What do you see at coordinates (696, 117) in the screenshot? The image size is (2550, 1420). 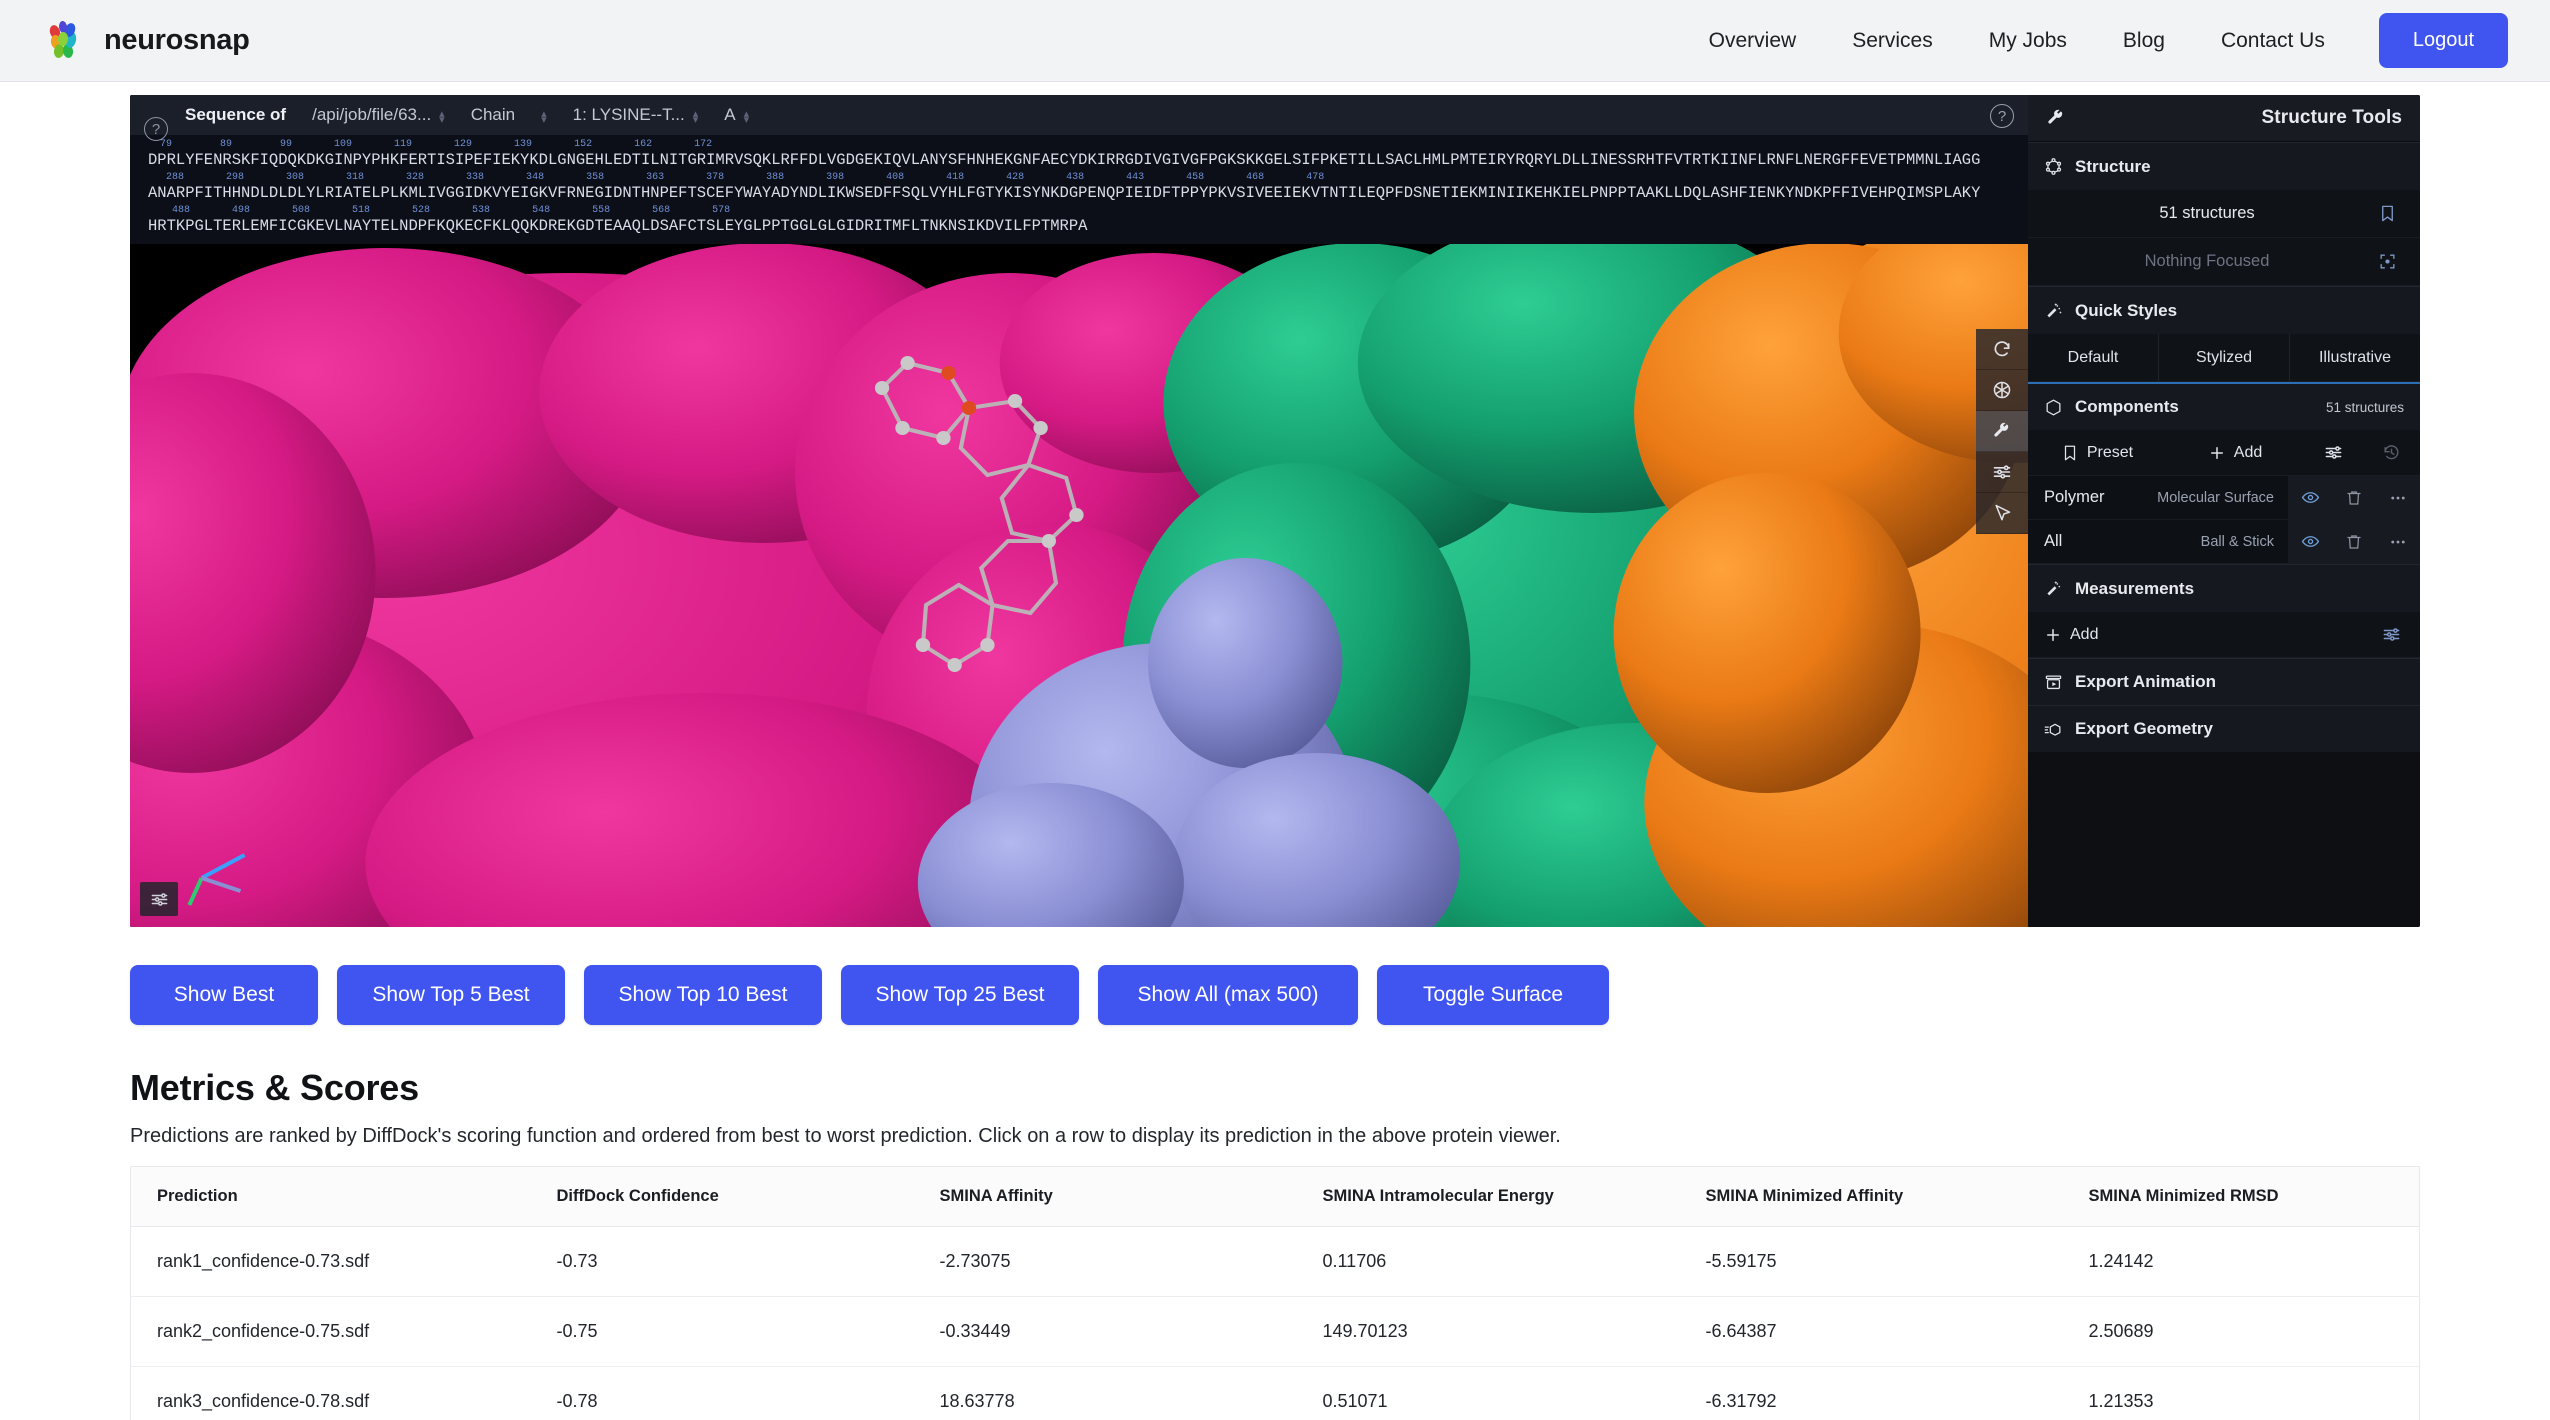 I see `chevron-updown-icon-3: ▴ ▾` at bounding box center [696, 117].